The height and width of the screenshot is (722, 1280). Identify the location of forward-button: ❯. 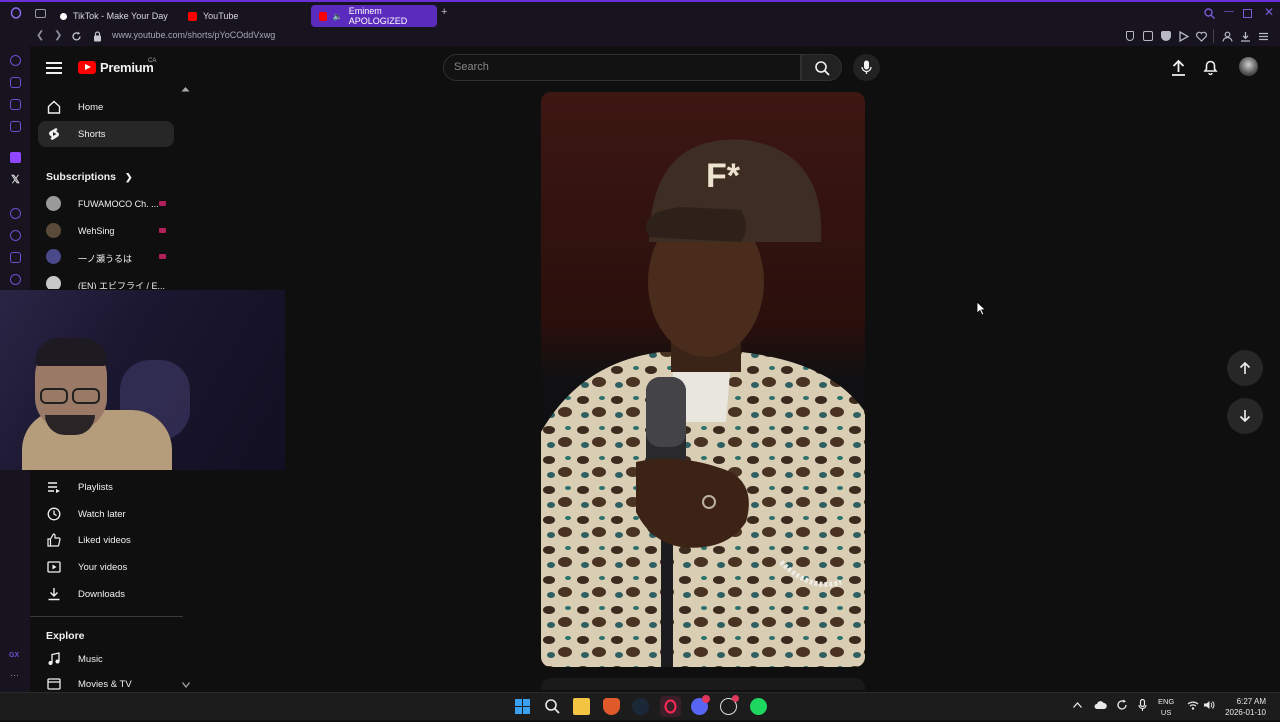
(58, 35).